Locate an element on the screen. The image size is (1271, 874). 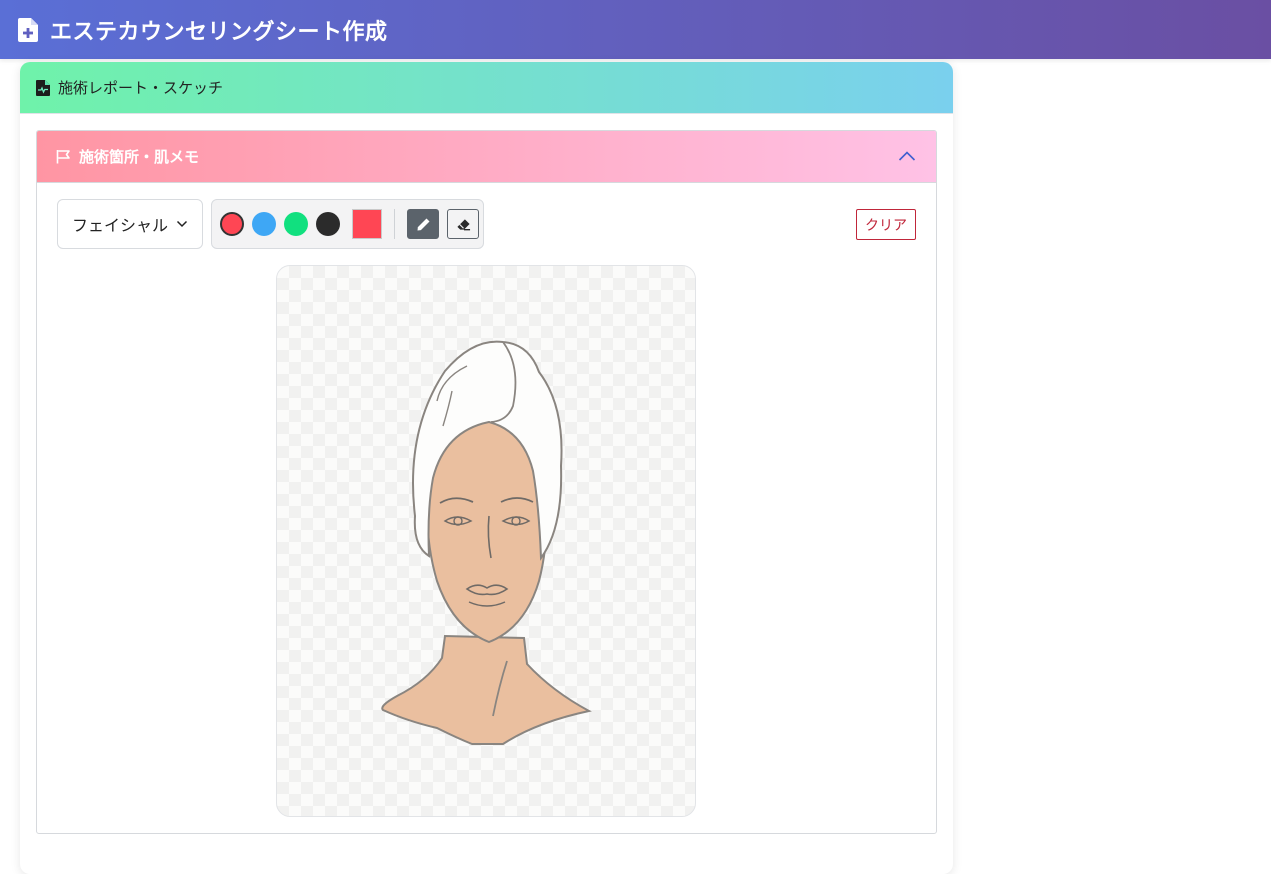
clear-button: クリア is located at coordinates (886, 224).